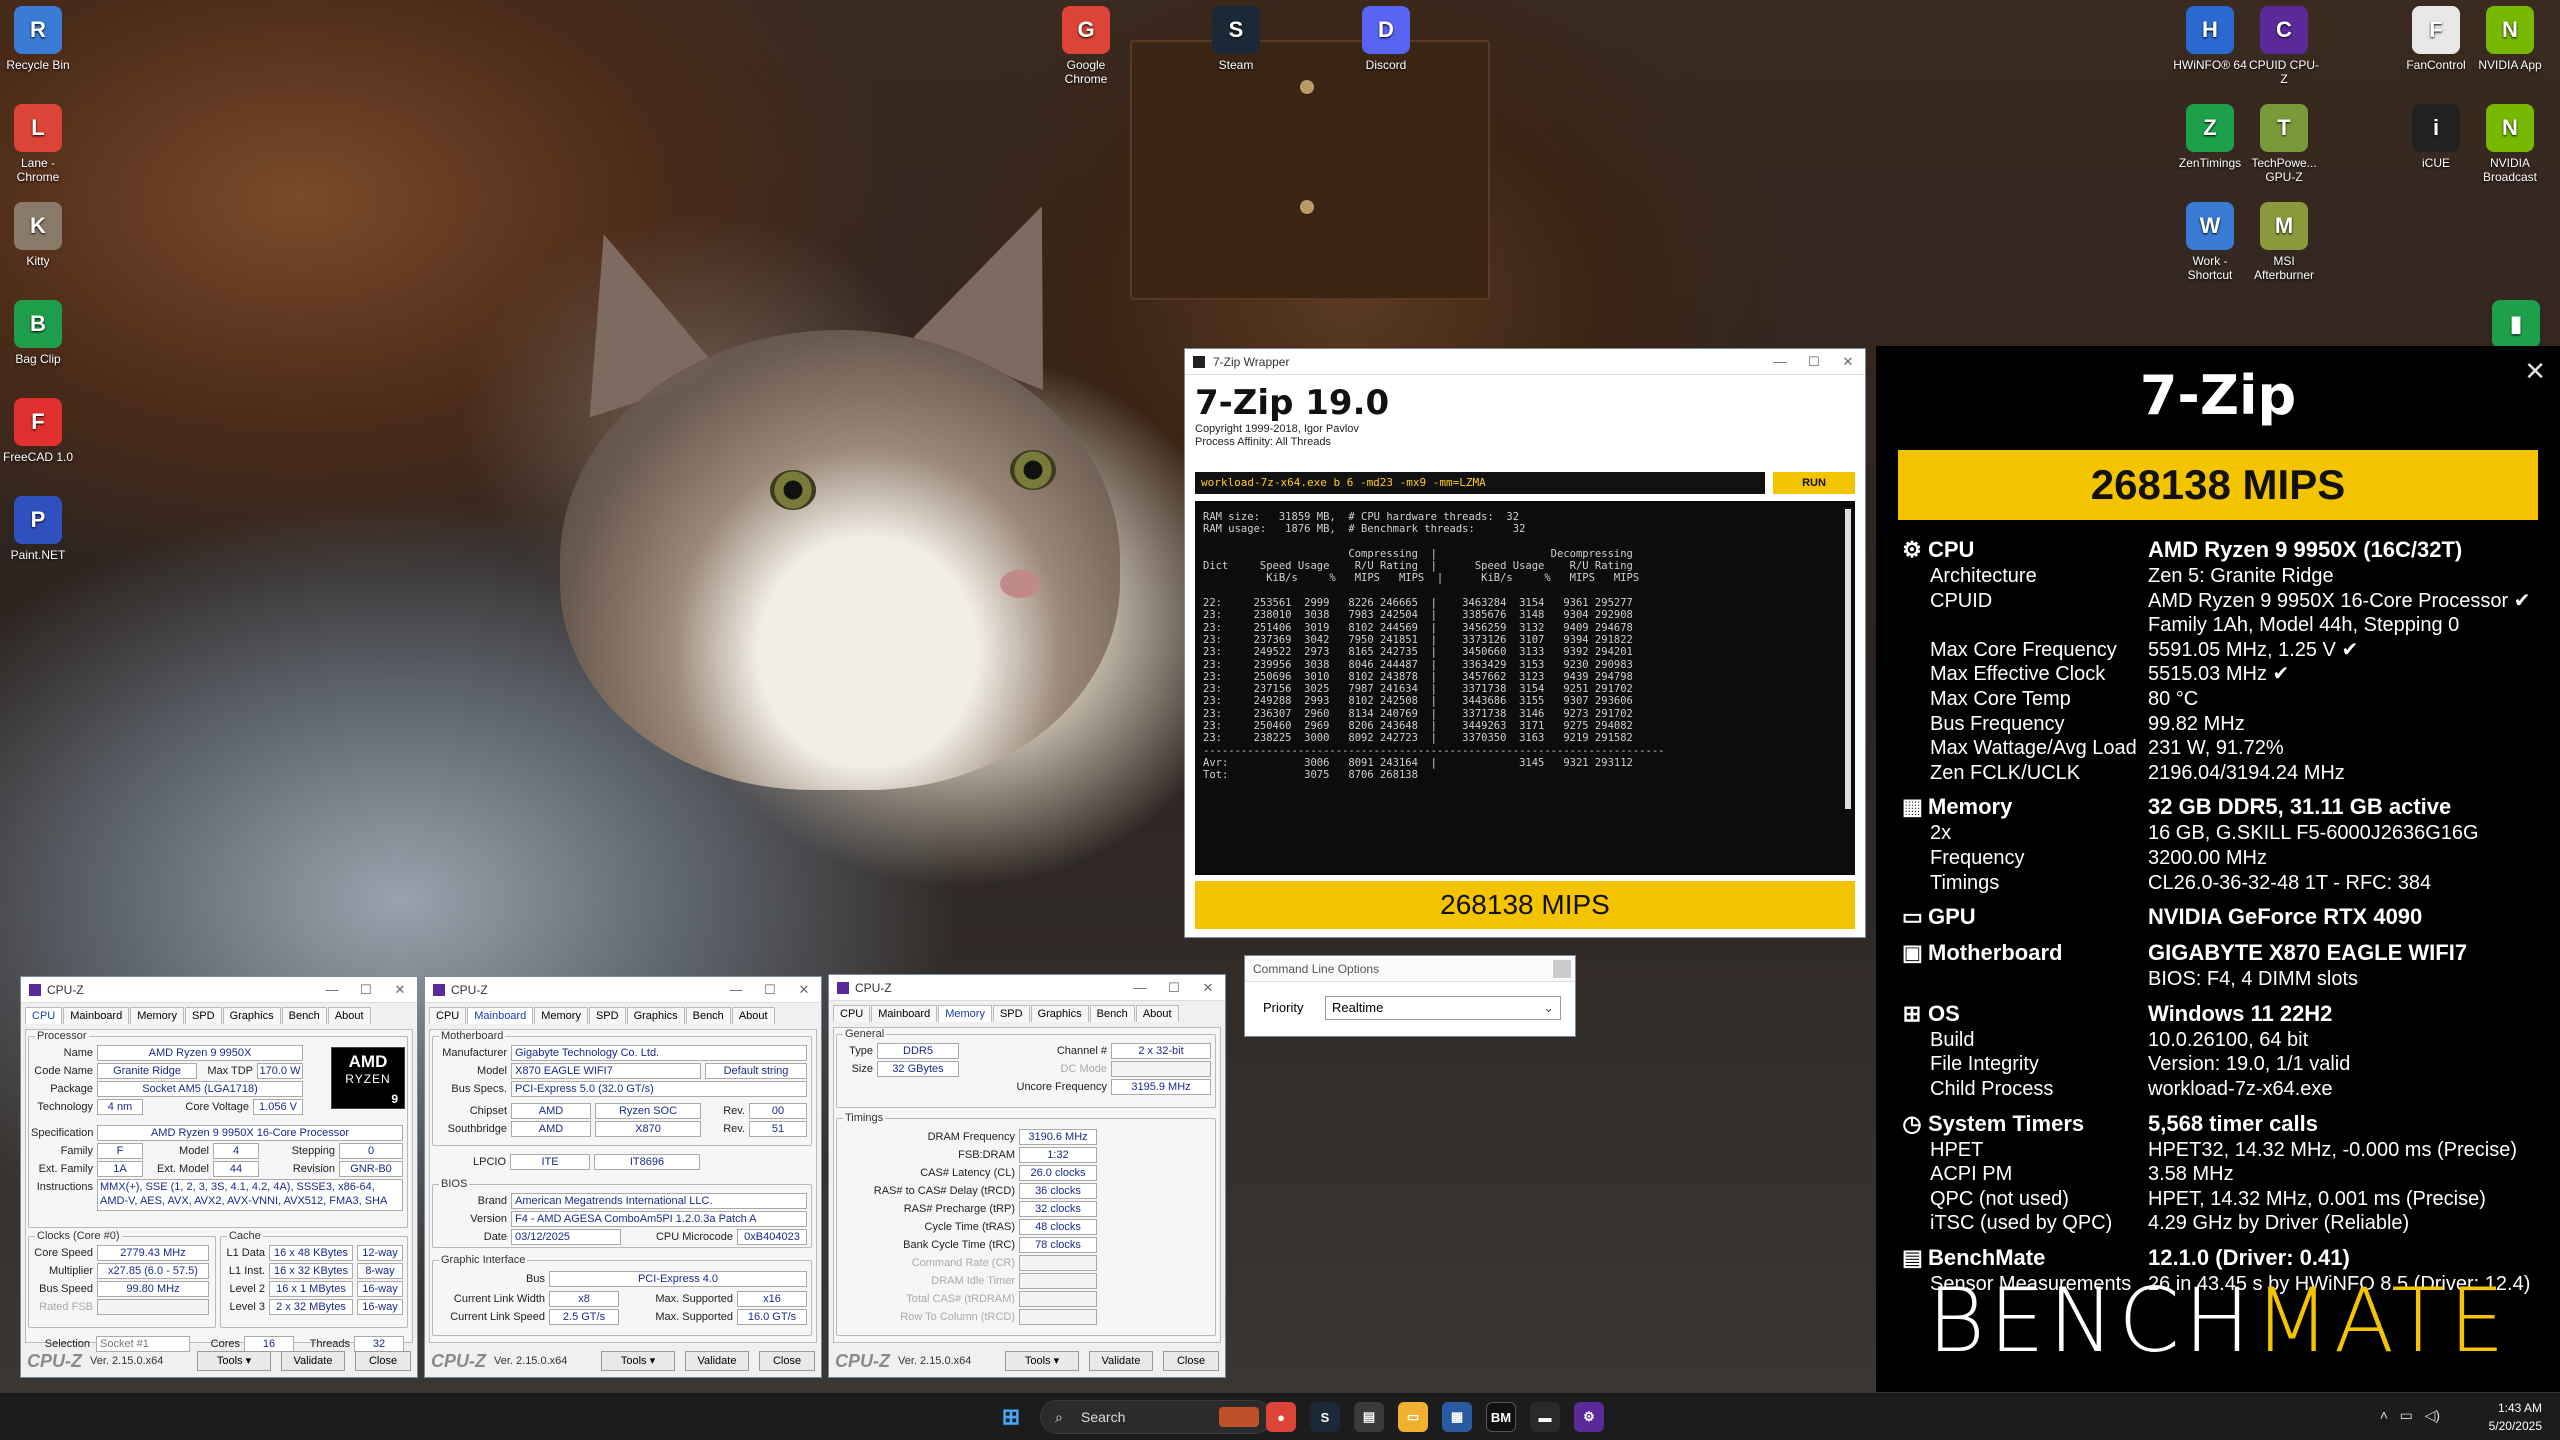 This screenshot has width=2560, height=1440. Describe the element at coordinates (2510, 39) in the screenshot. I see `desktop-icon: N NVIDIA App` at that location.